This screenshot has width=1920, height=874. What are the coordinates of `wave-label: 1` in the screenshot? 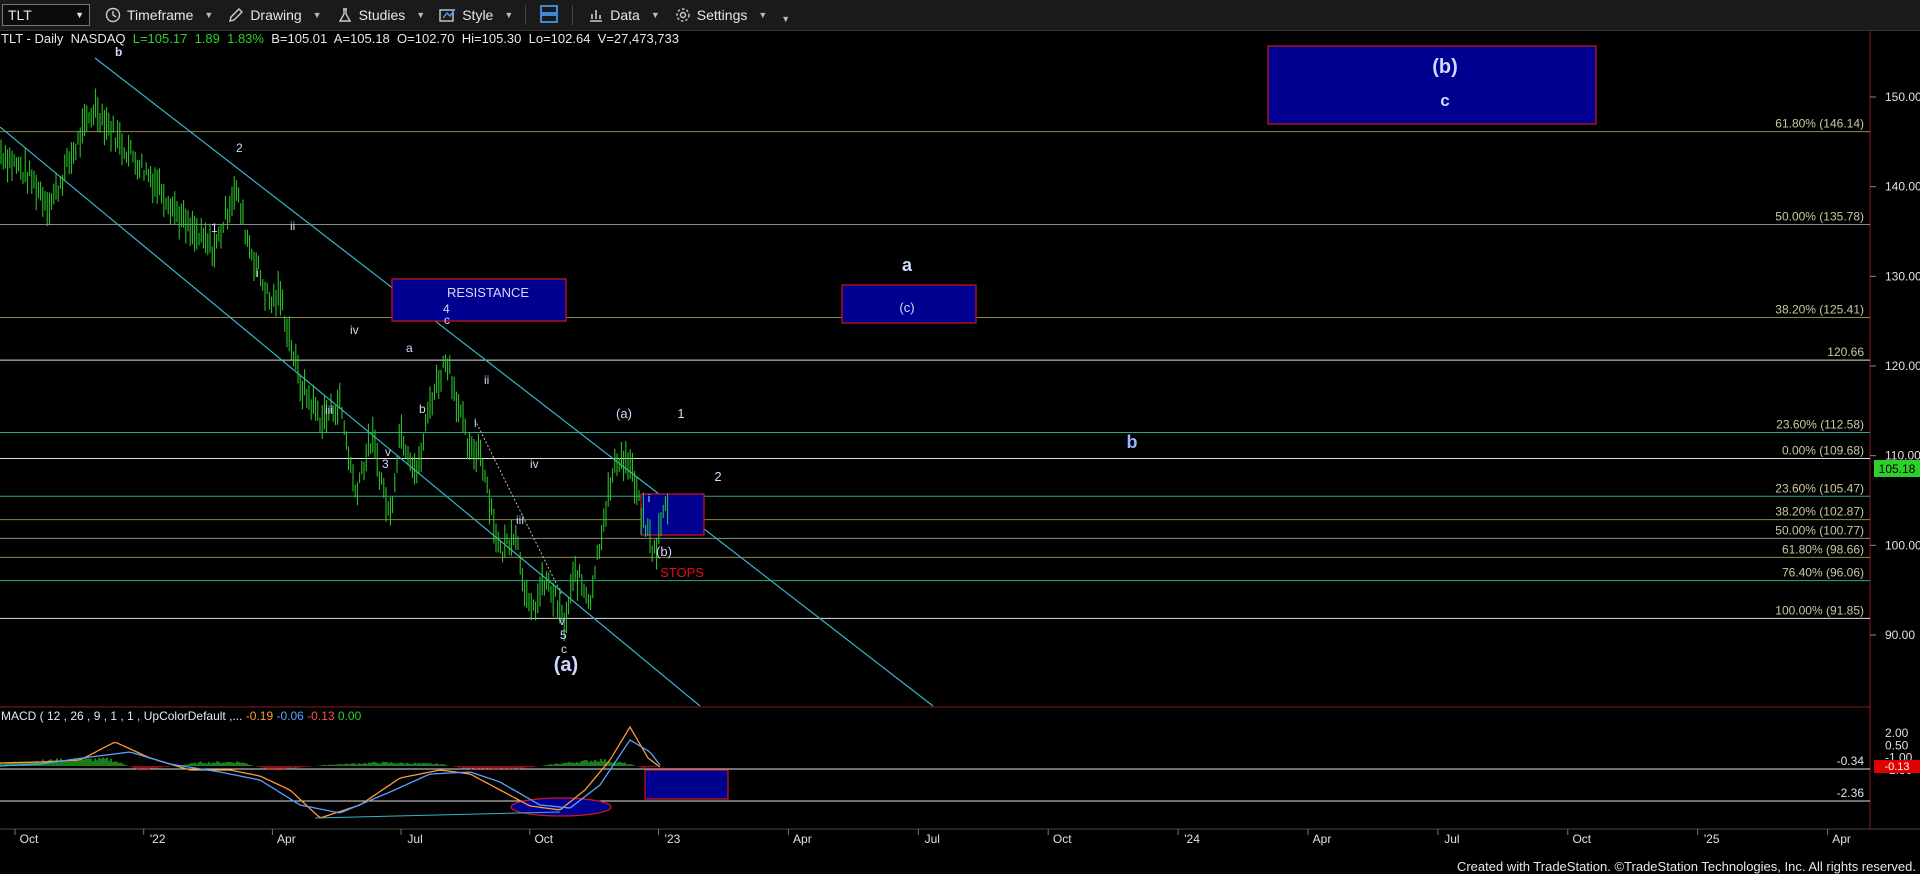 It's located at (214, 228).